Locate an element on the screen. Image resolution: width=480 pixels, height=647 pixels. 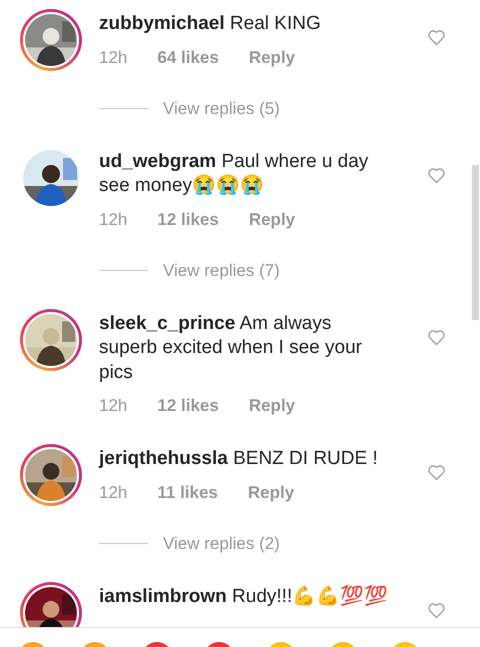
avatar is located at coordinates (51, 604).